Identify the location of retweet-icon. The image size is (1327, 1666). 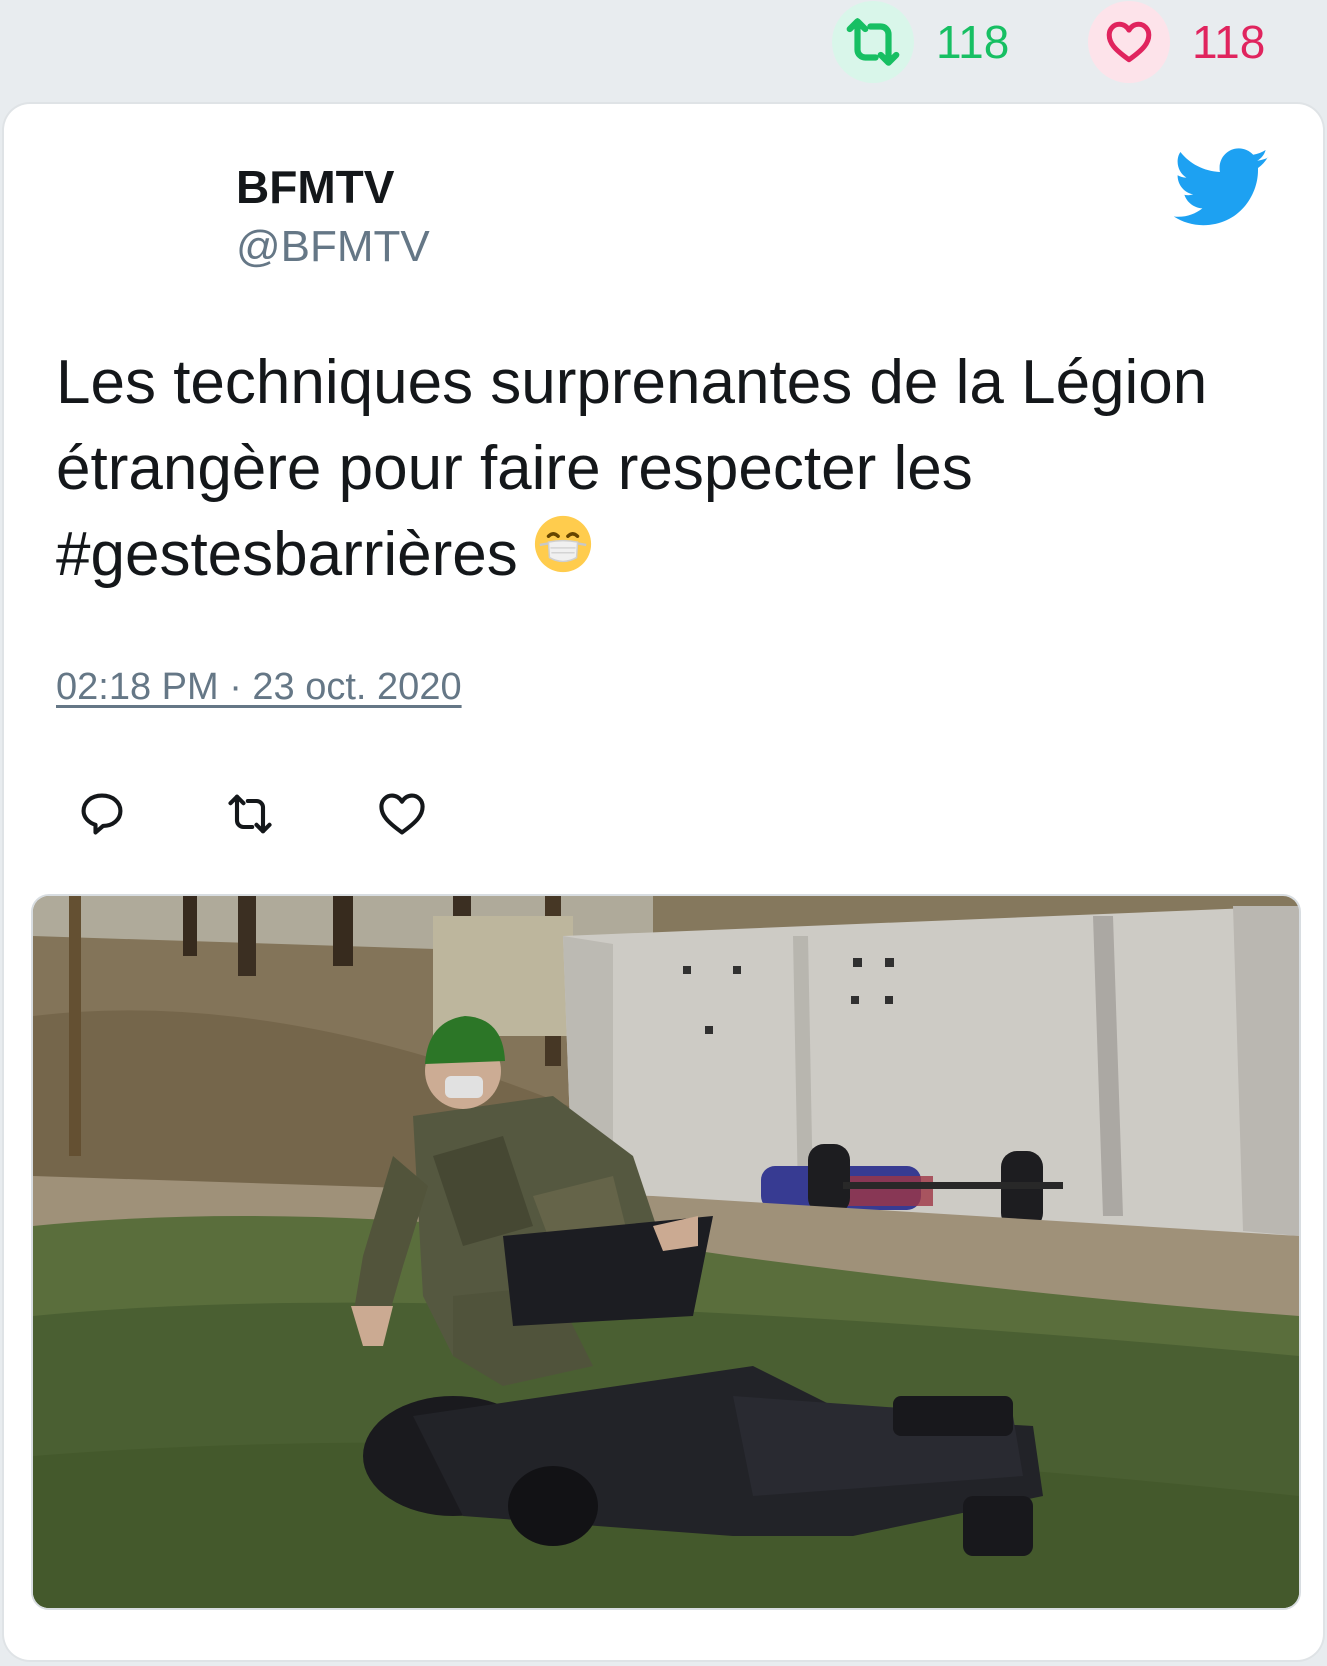
(873, 42).